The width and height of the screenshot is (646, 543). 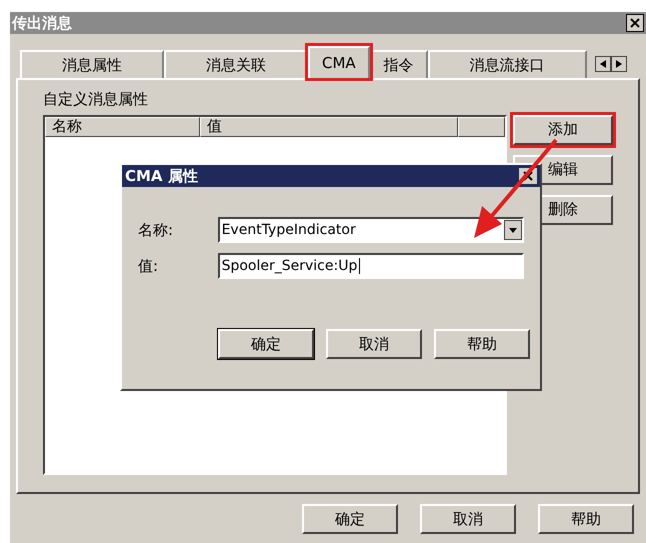 What do you see at coordinates (42, 23) in the screenshot?
I see `window-title: 传出消息` at bounding box center [42, 23].